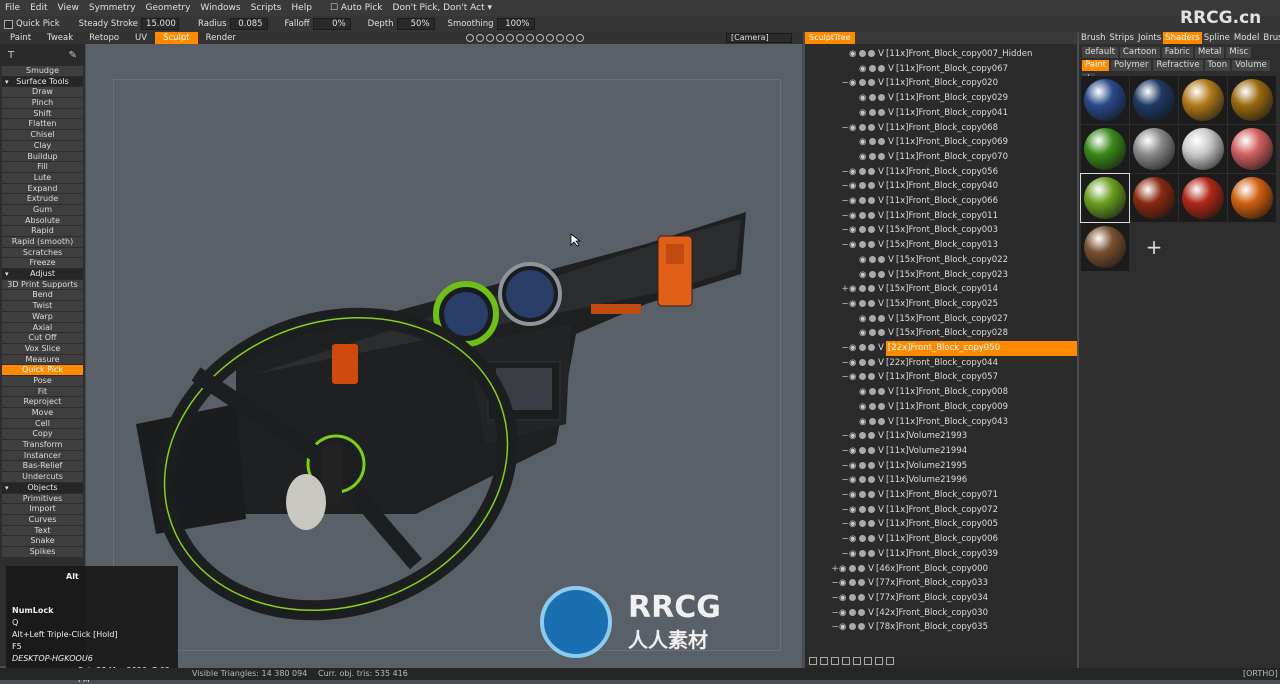 The height and width of the screenshot is (684, 1280). I want to click on tree-row: −◉ V [11x]Volume21994, so click(941, 451).